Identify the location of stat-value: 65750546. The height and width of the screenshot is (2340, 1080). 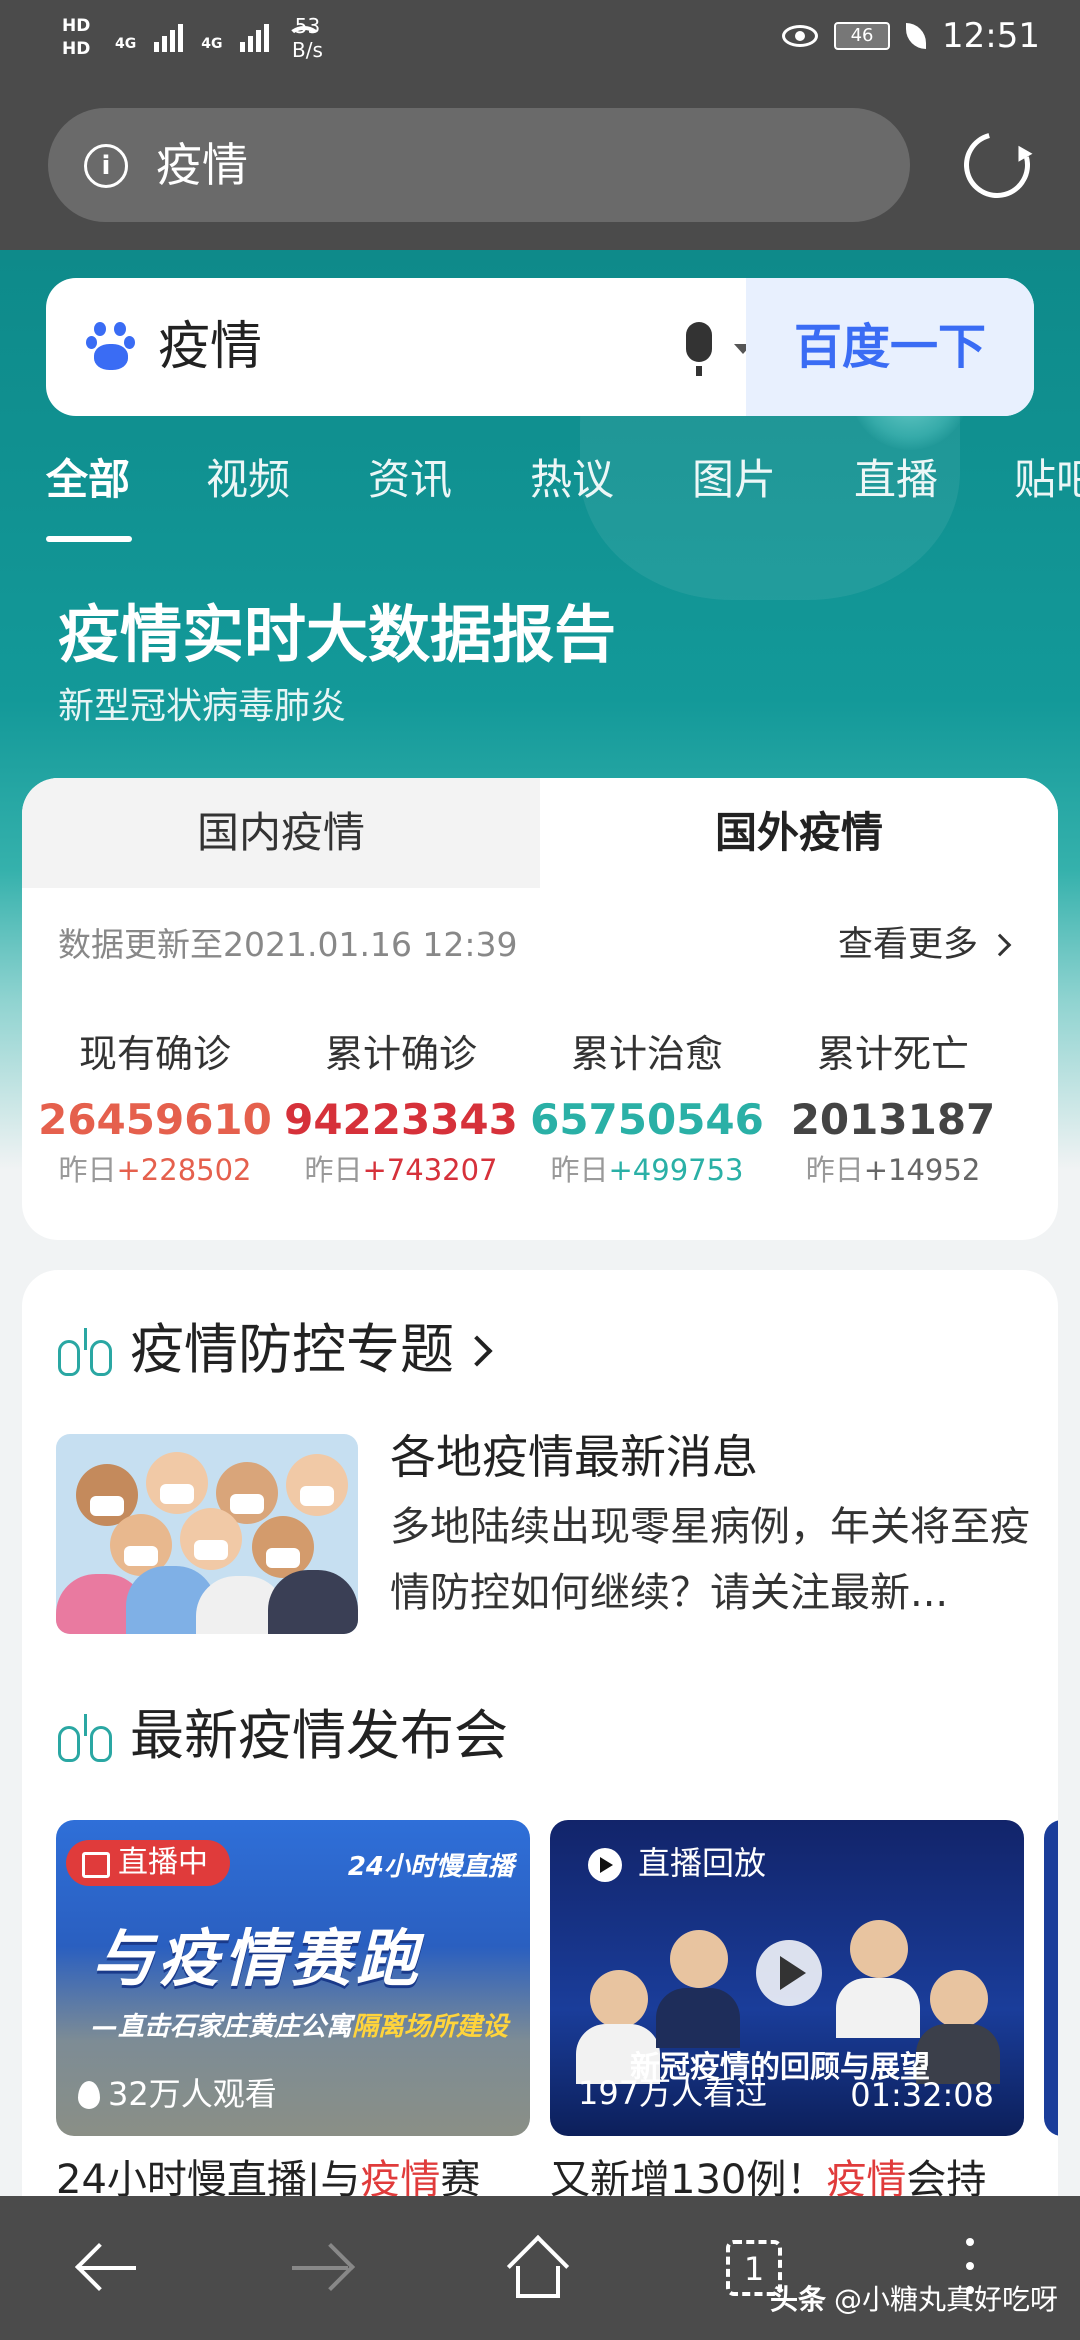
(647, 1119).